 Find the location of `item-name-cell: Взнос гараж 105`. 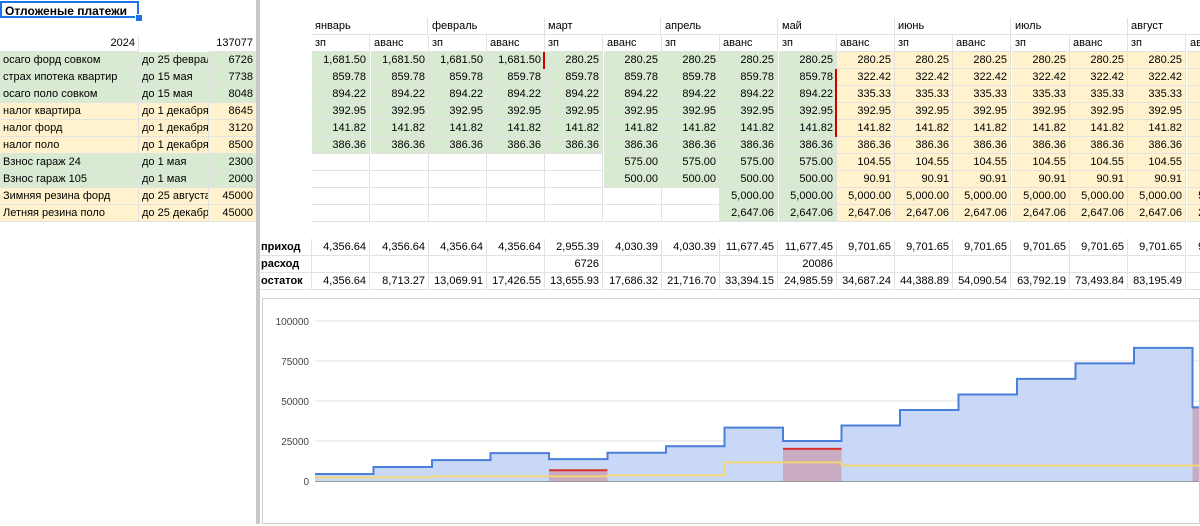

item-name-cell: Взнос гараж 105 is located at coordinates (69, 179).